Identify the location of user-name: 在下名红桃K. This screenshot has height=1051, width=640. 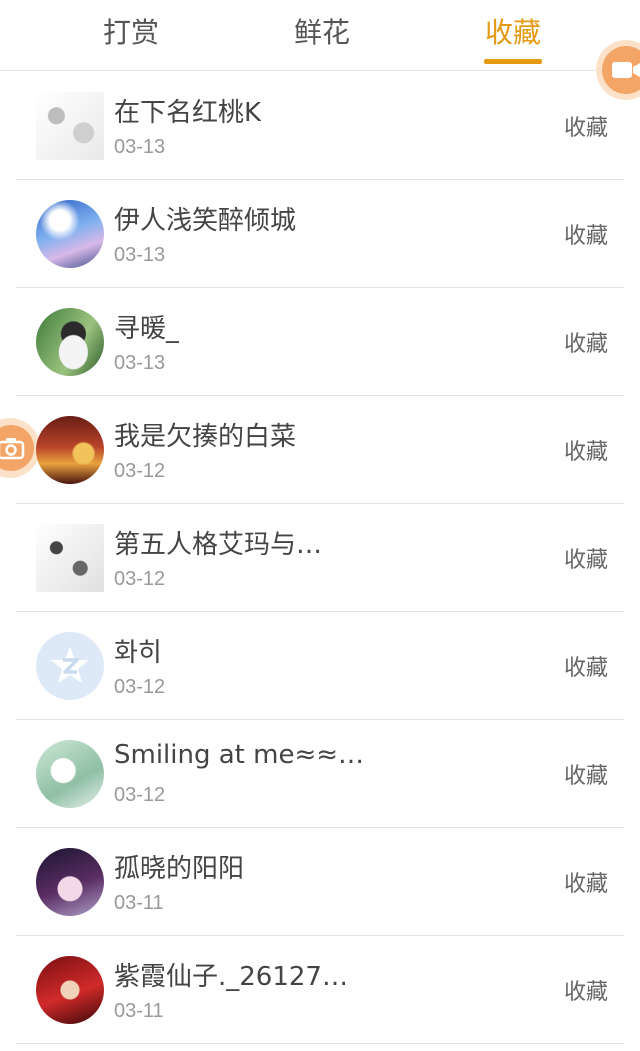
(188, 113).